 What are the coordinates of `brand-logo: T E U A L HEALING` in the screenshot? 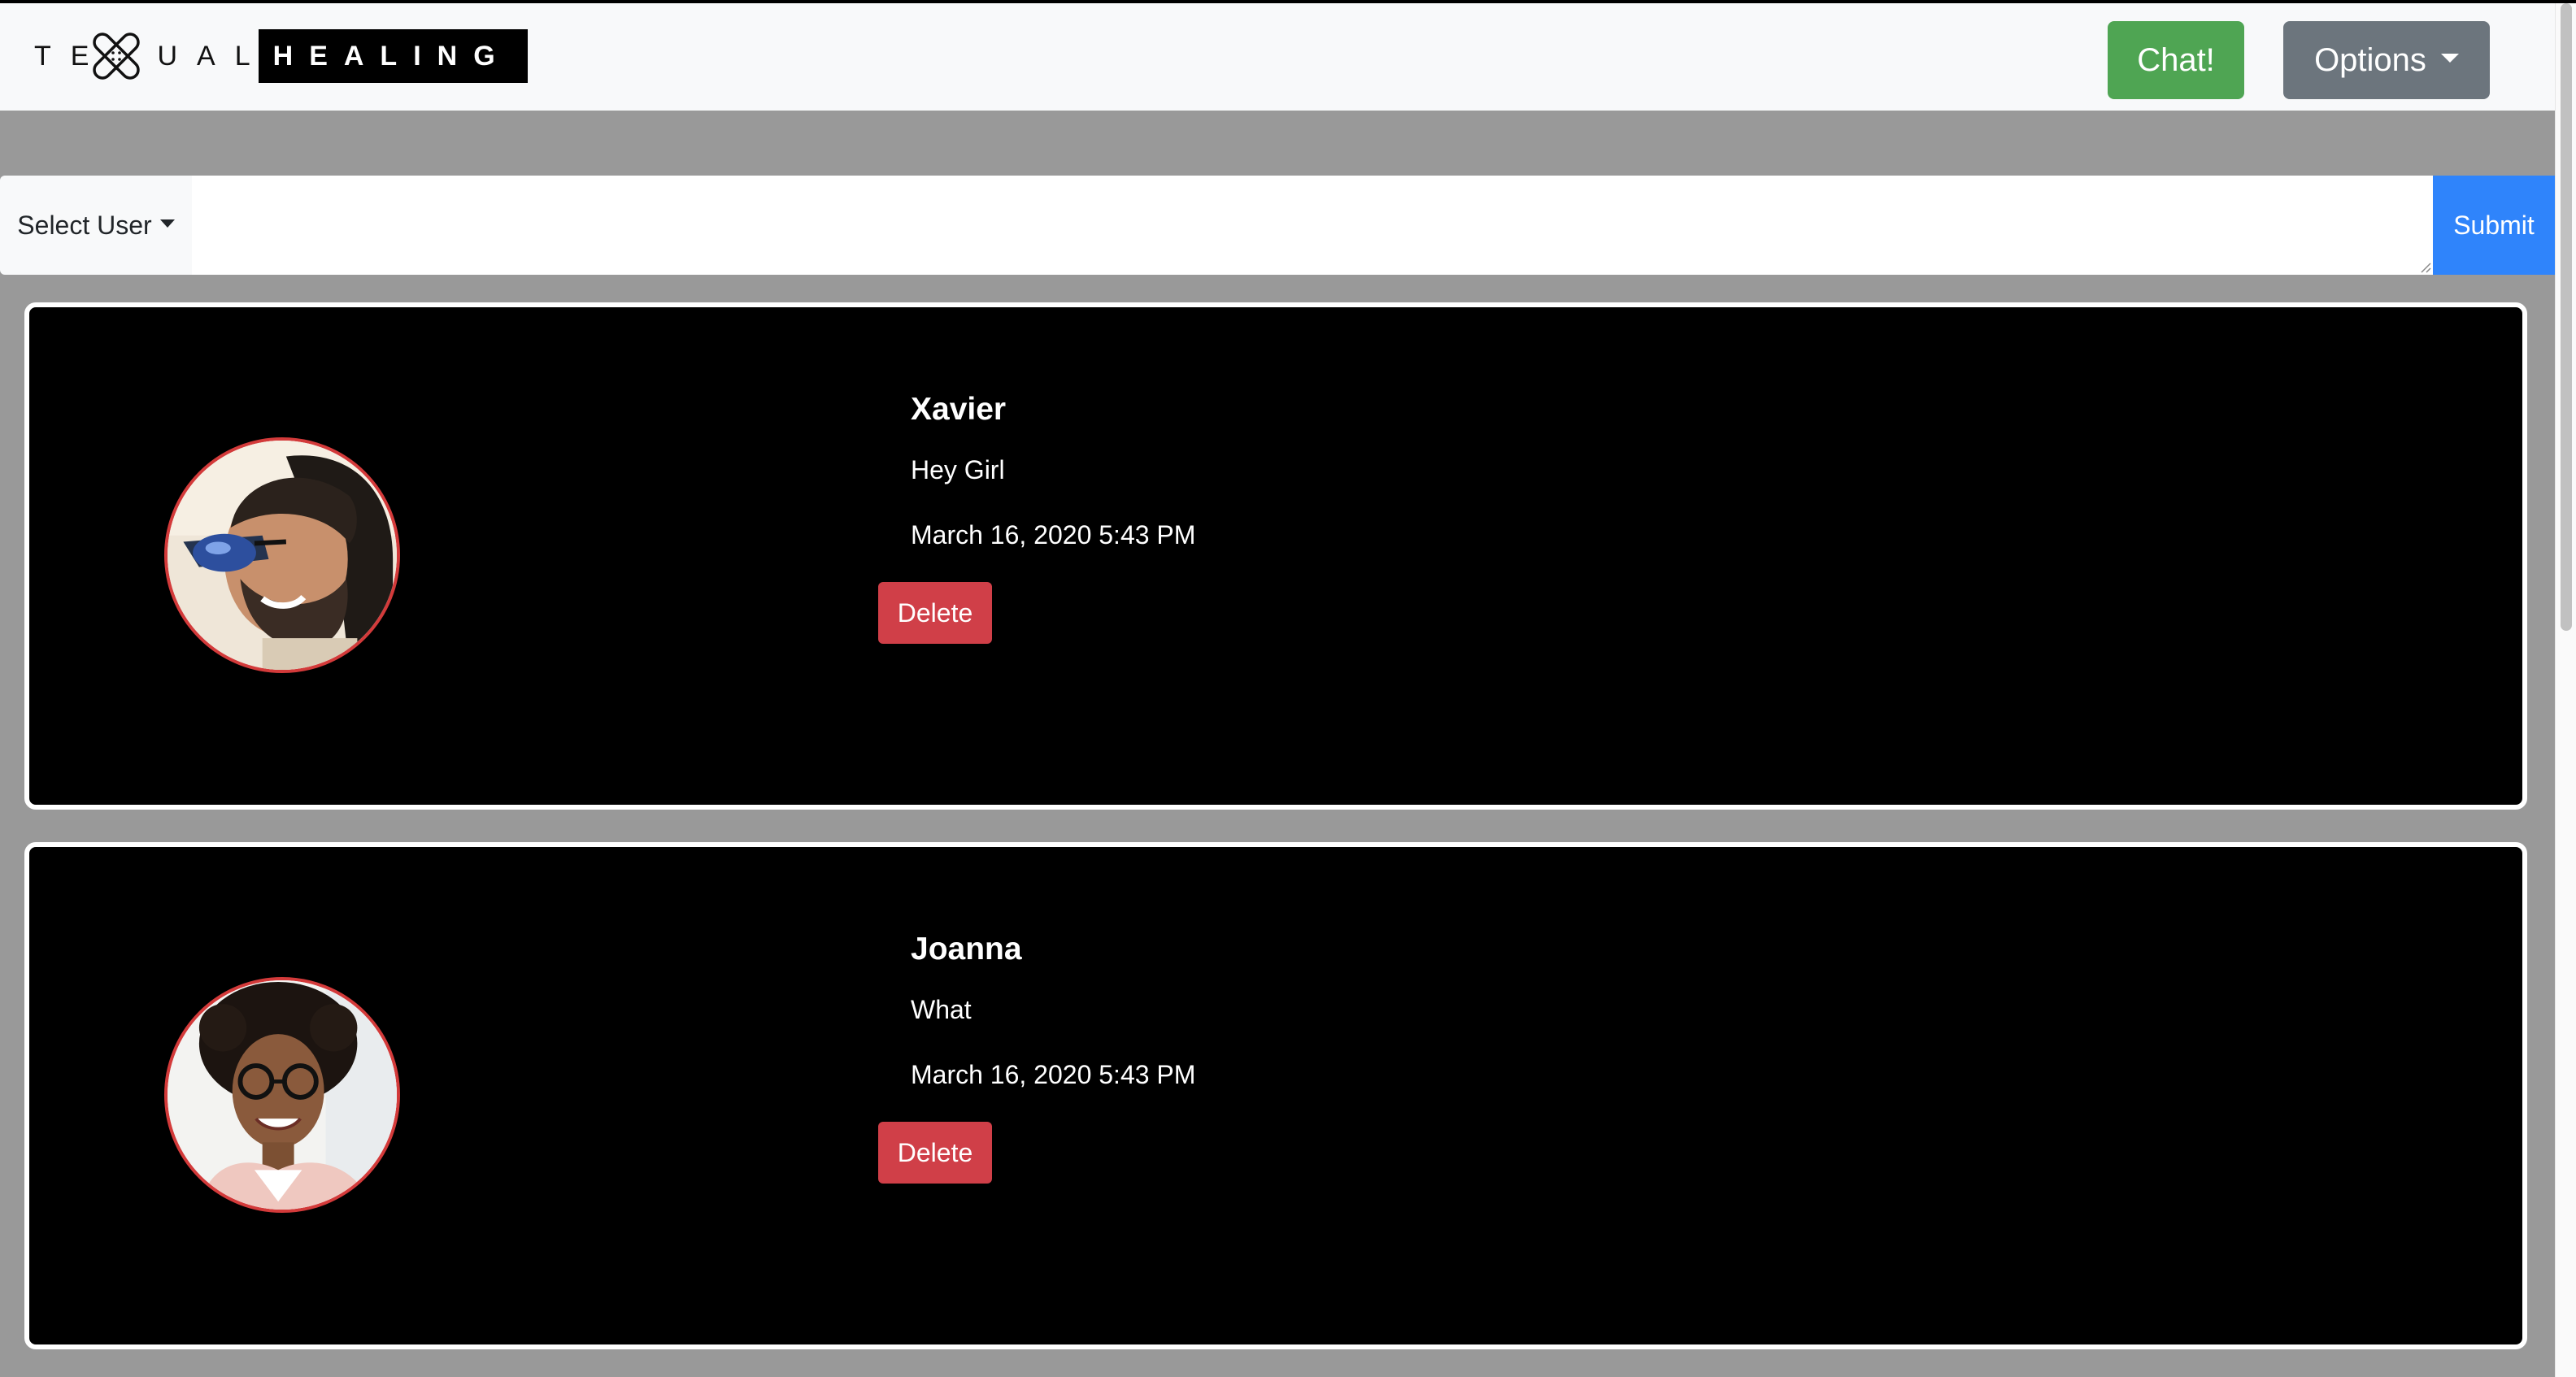 It's located at (281, 56).